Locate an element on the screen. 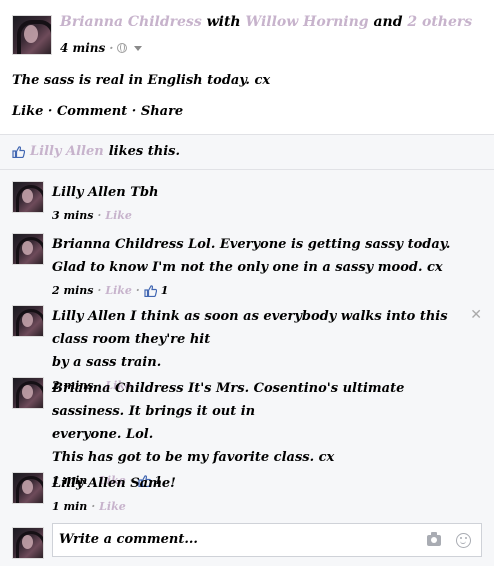 The image size is (494, 566). current-user-avatar is located at coordinates (28, 543).